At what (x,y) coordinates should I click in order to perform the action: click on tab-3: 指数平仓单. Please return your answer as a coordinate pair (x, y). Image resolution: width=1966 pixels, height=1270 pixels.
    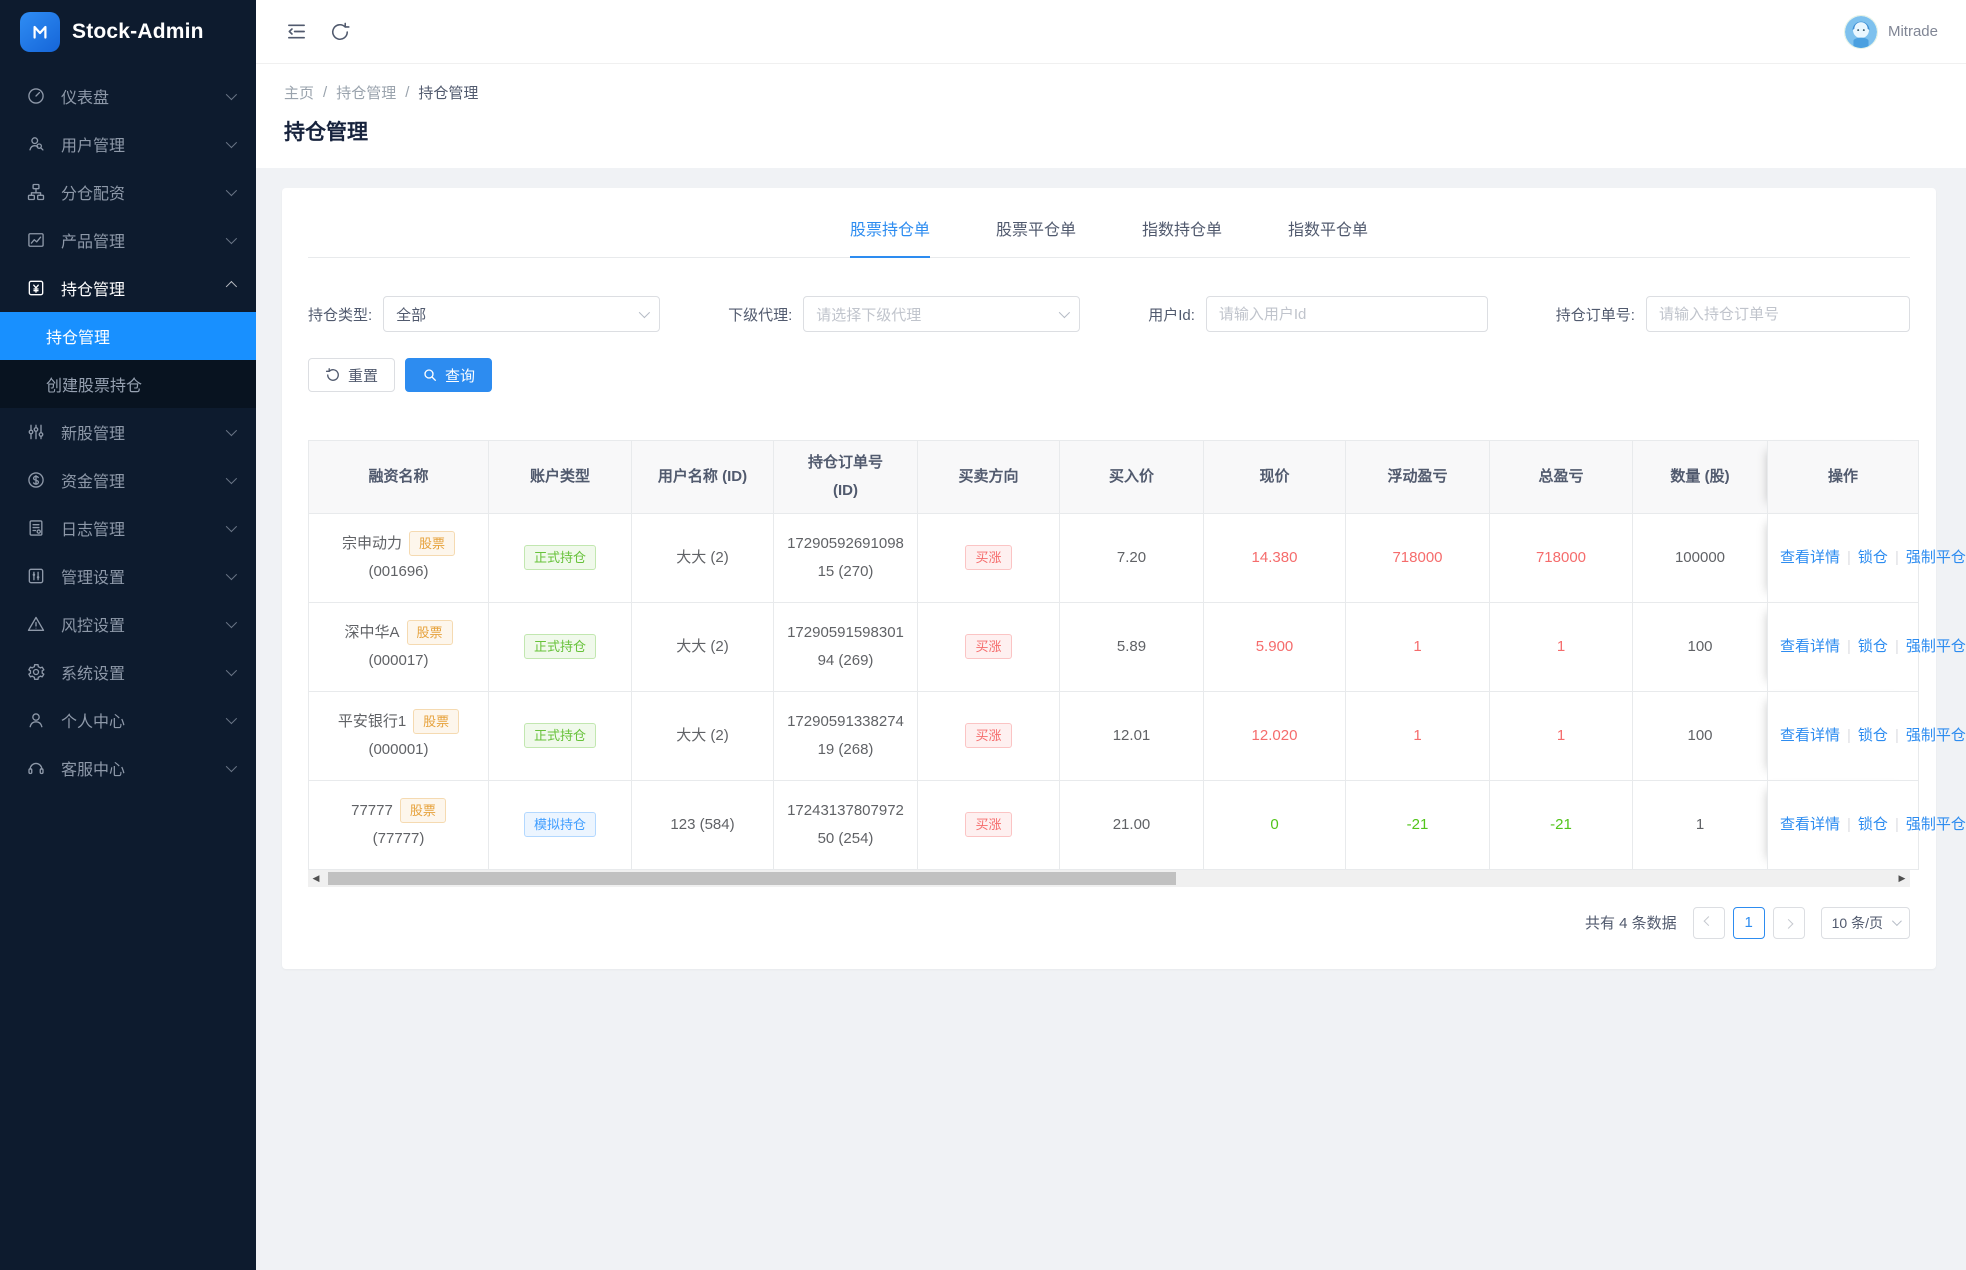
    Looking at the image, I should click on (1328, 236).